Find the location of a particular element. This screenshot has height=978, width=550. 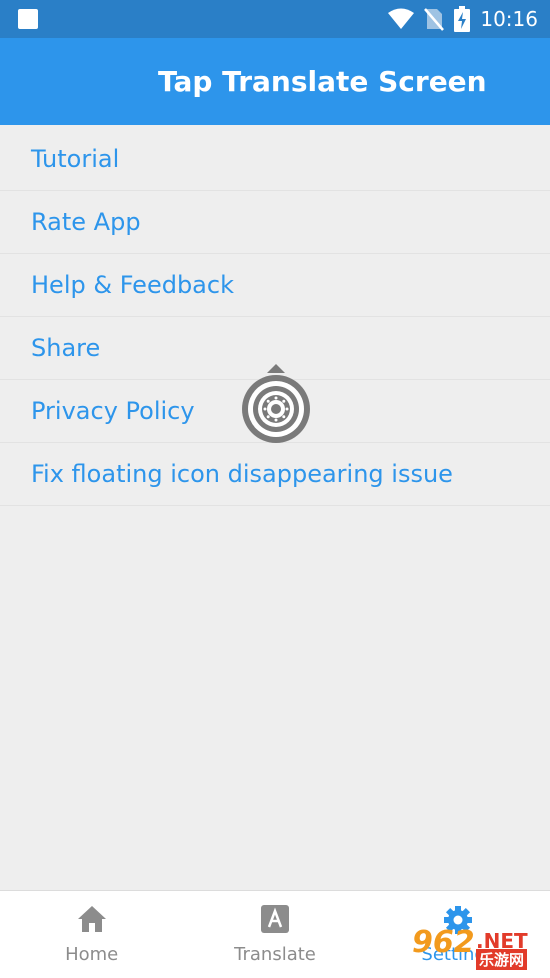

watermark-number: 962 is located at coordinates (443, 942).